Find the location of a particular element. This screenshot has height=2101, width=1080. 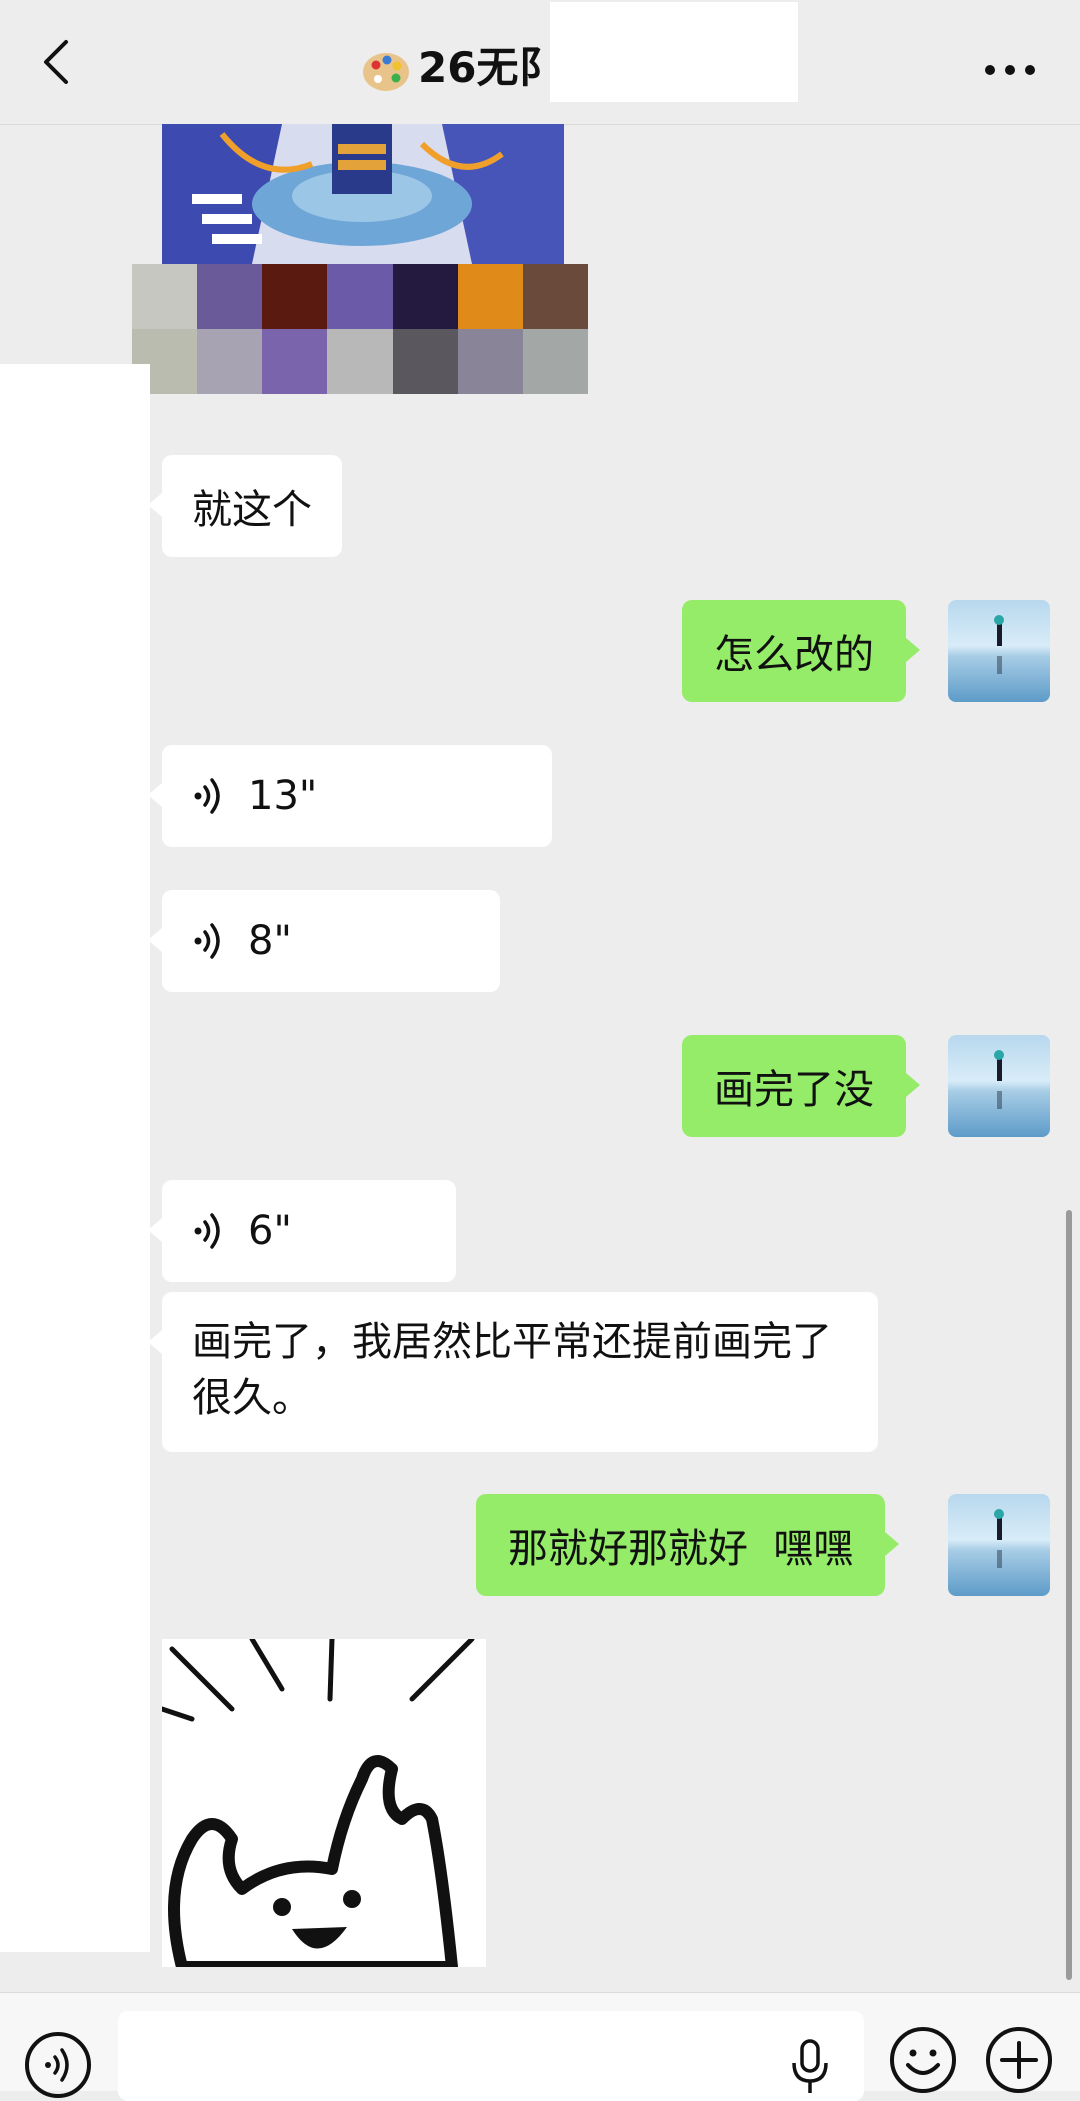

voice-message: 6" is located at coordinates (302, 1231).